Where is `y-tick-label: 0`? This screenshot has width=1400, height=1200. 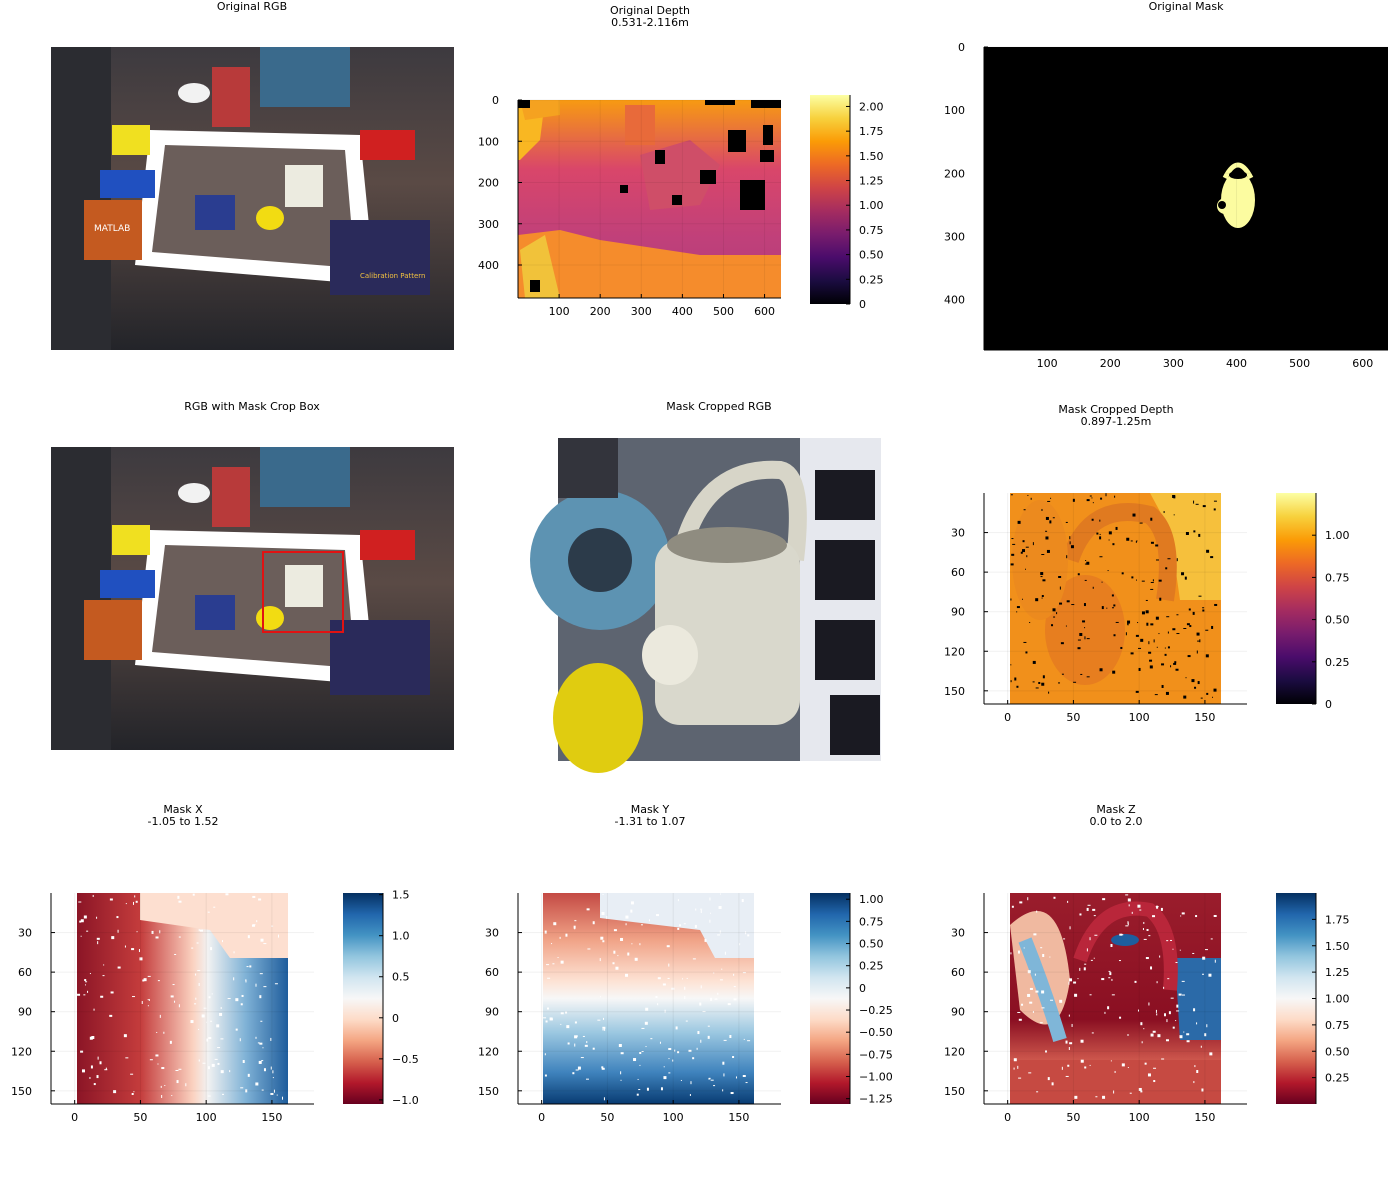
y-tick-label: 0 is located at coordinates (961, 47).